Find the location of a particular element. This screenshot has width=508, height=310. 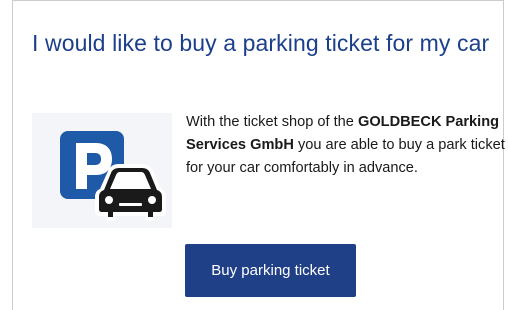

buy-parking-ticket-button: Buy parking ticket is located at coordinates (270, 270).